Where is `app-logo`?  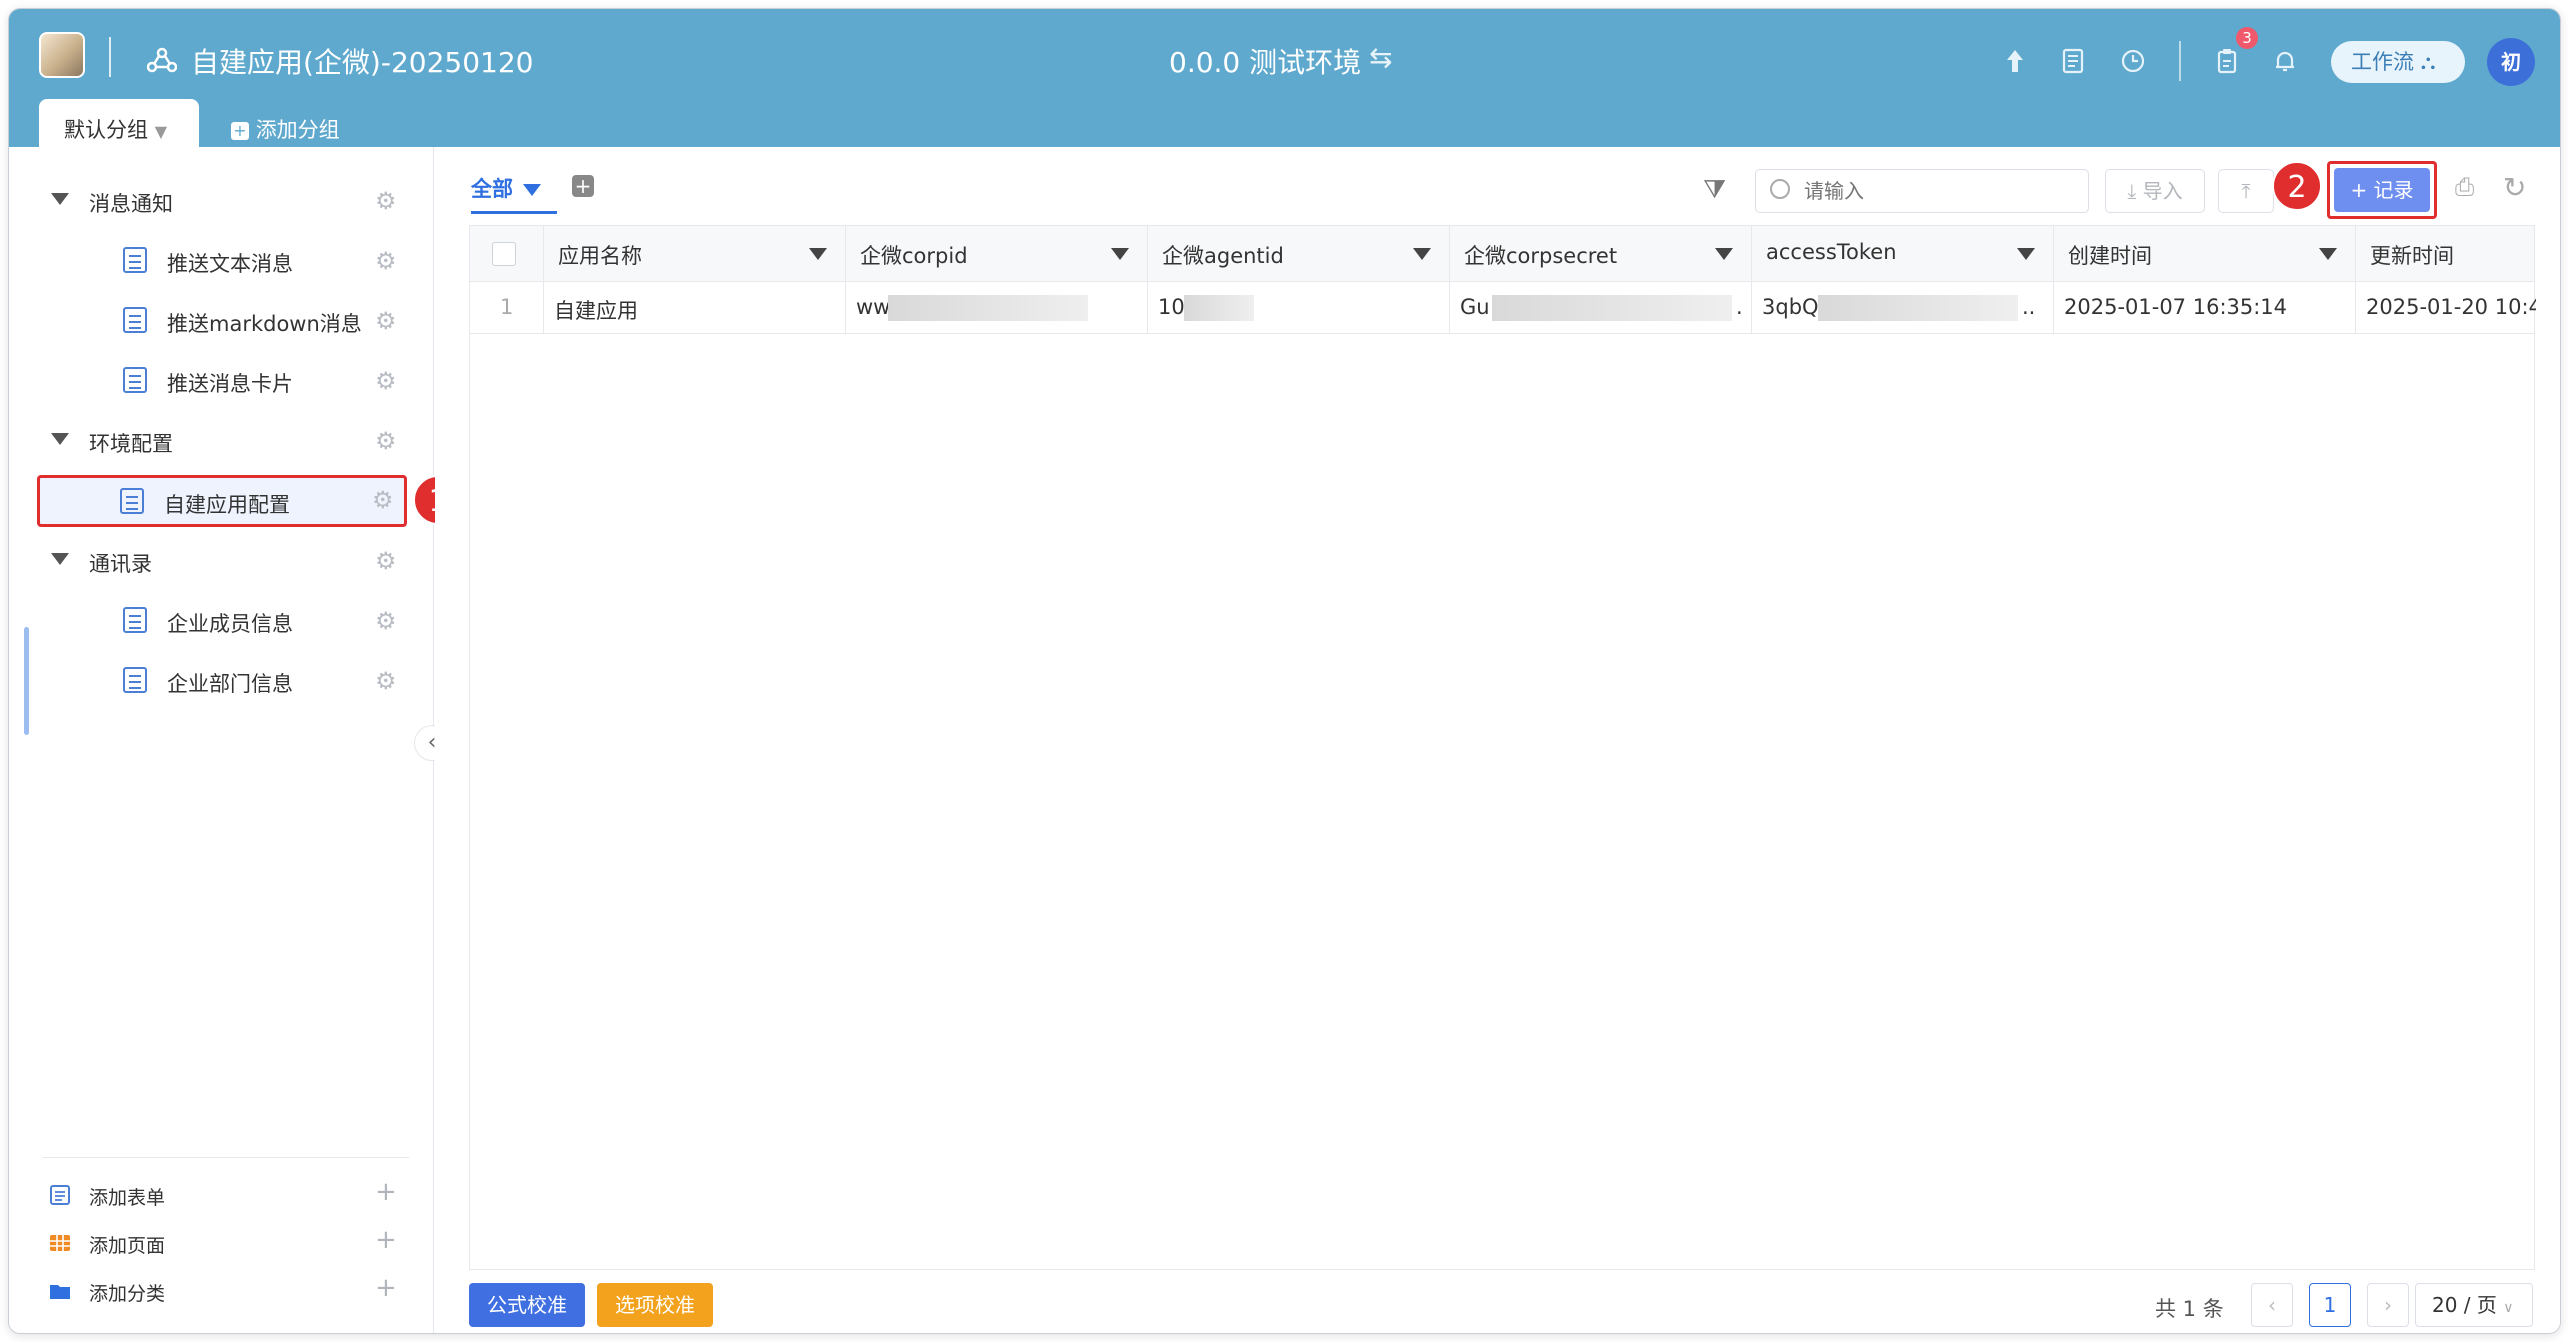
app-logo is located at coordinates (62, 55).